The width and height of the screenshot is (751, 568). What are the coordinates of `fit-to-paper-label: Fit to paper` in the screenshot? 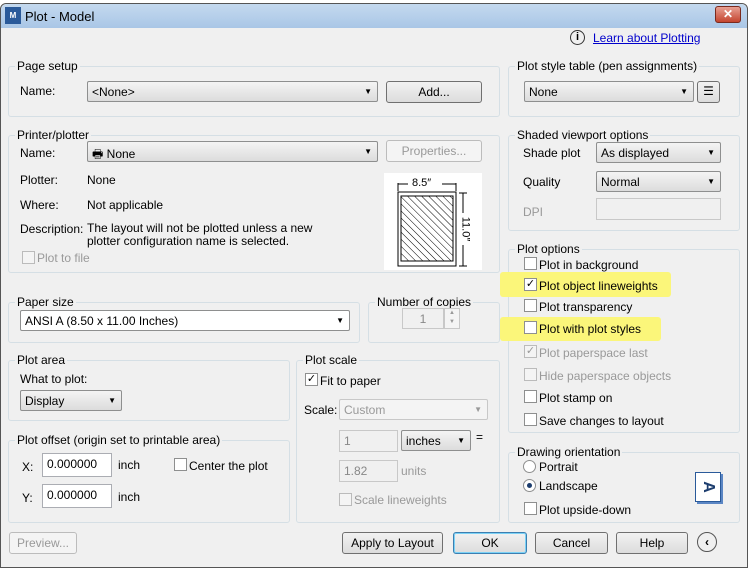 It's located at (350, 381).